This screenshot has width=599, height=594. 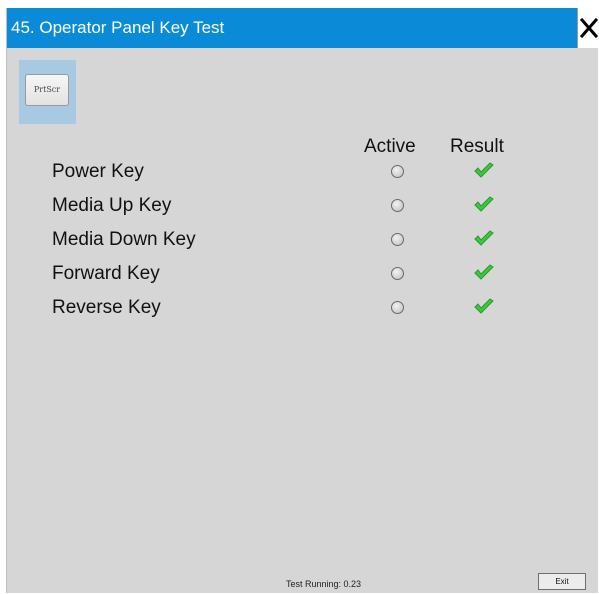 I want to click on key-row-forward: Forward Key, so click(x=303, y=276).